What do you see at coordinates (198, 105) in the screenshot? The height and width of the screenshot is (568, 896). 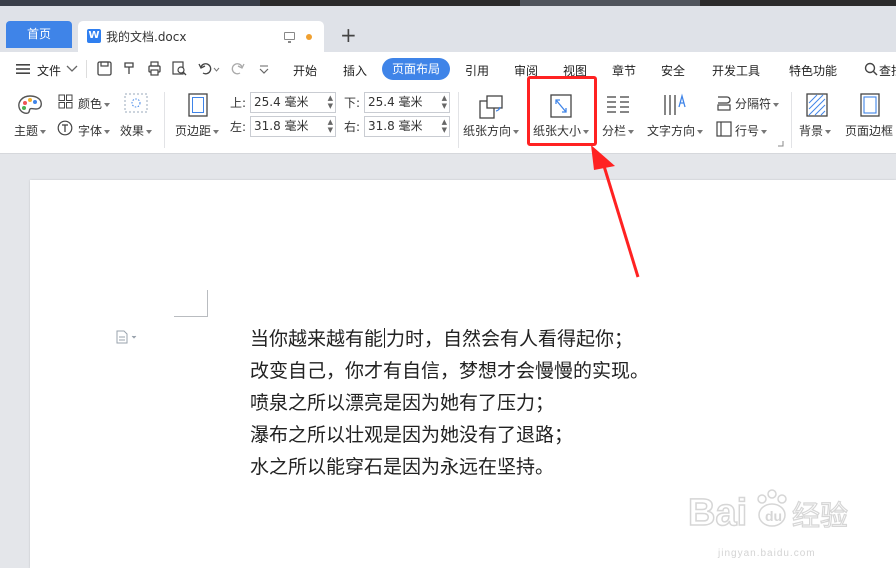 I see `margin-page-icon` at bounding box center [198, 105].